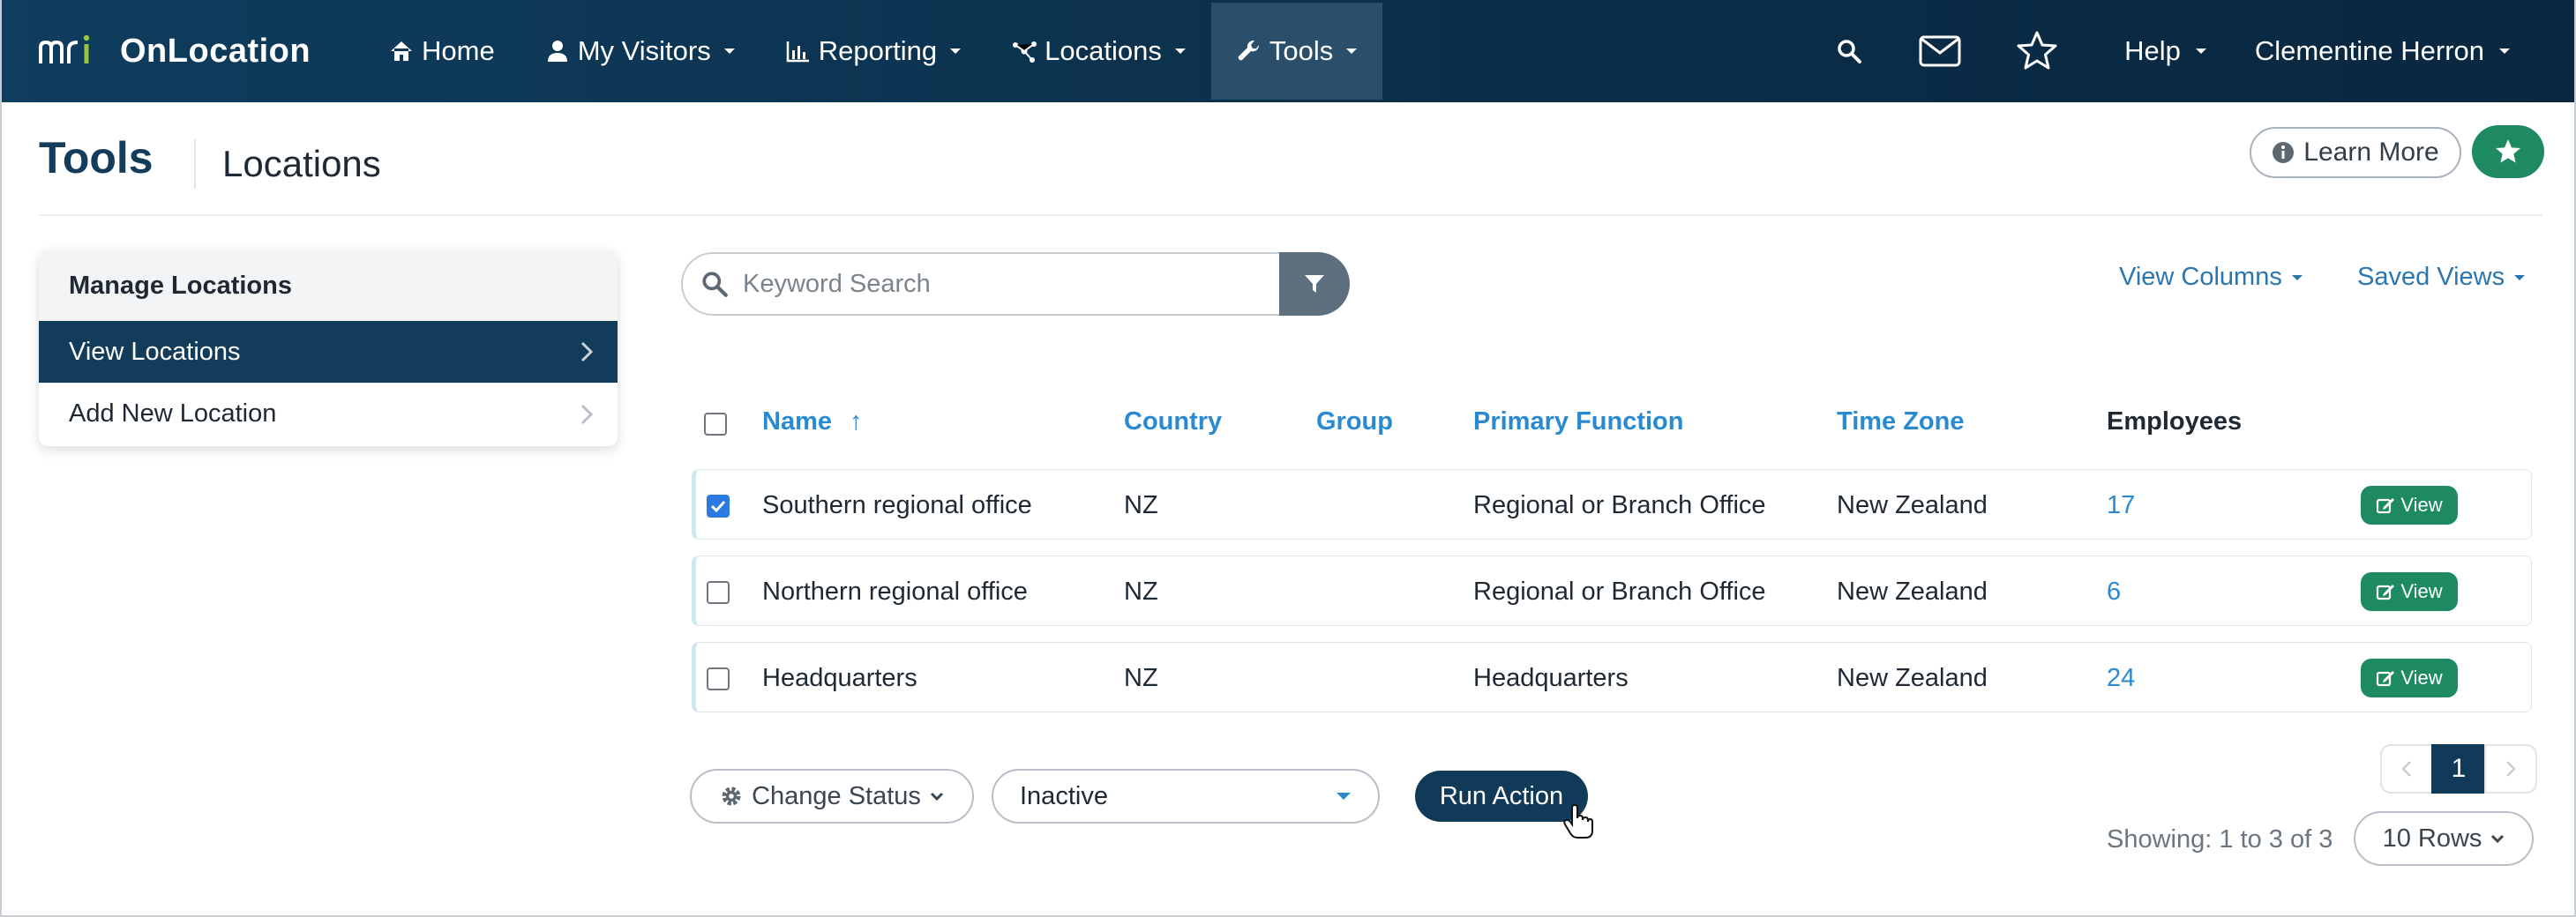 Image resolution: width=2576 pixels, height=917 pixels. I want to click on column-header-country: Country, so click(1173, 421).